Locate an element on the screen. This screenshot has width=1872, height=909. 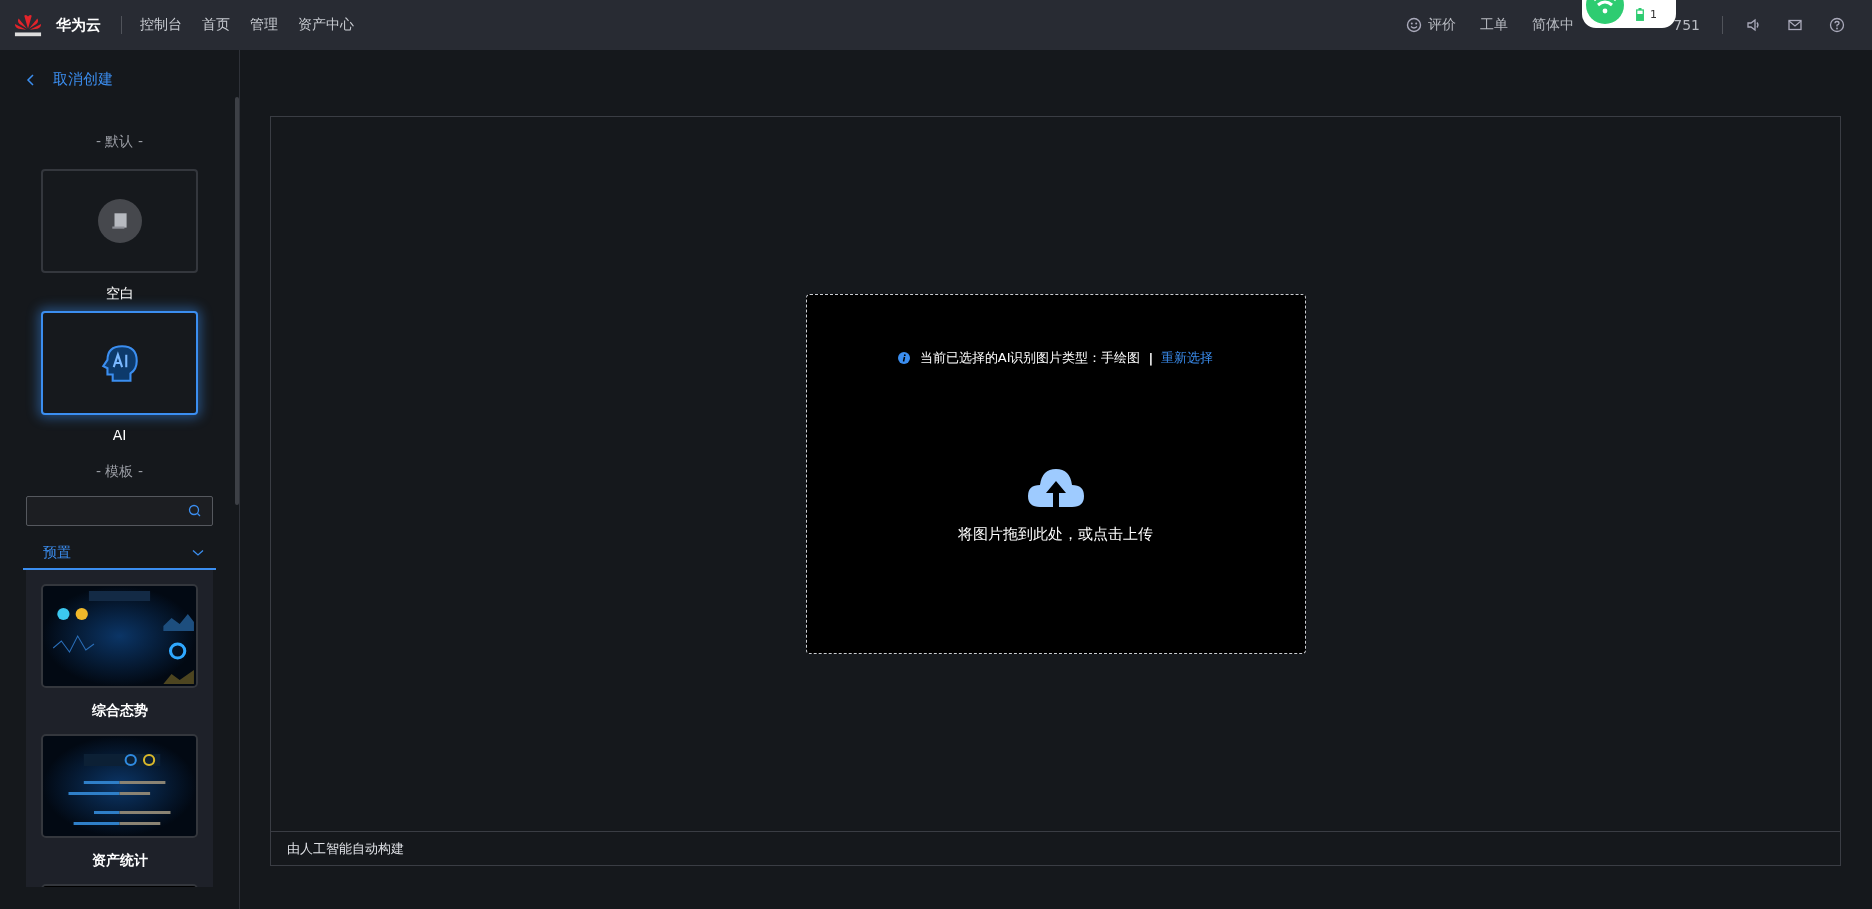
section-title: - 默认 - is located at coordinates (119, 142).